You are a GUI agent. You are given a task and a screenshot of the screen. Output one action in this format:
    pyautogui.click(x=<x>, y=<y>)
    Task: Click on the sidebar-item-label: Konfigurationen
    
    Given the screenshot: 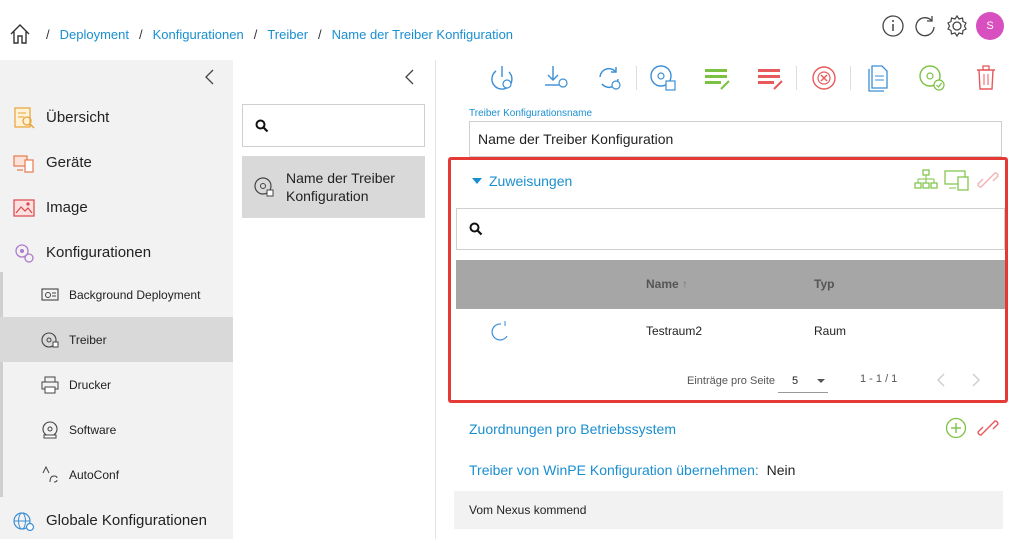 What is the action you would take?
    pyautogui.click(x=99, y=252)
    